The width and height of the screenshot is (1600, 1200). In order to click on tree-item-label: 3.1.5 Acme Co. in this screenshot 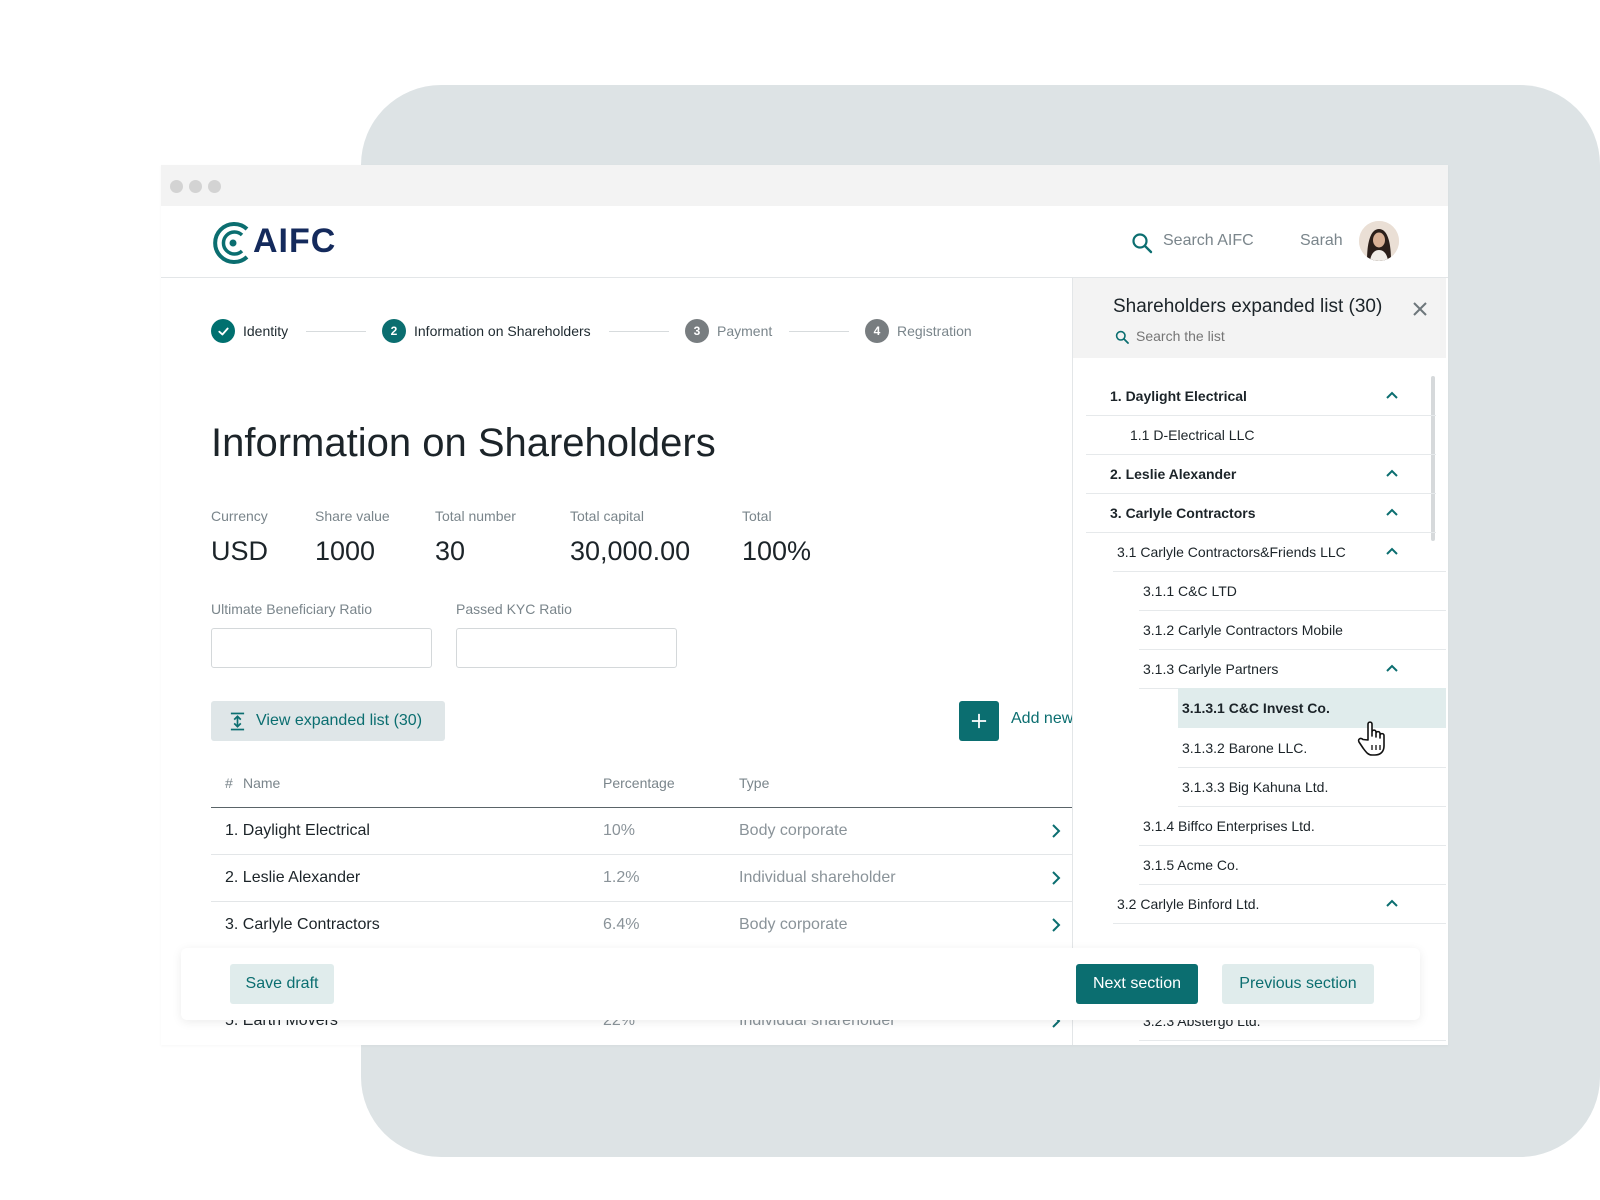, I will do `click(1191, 865)`.